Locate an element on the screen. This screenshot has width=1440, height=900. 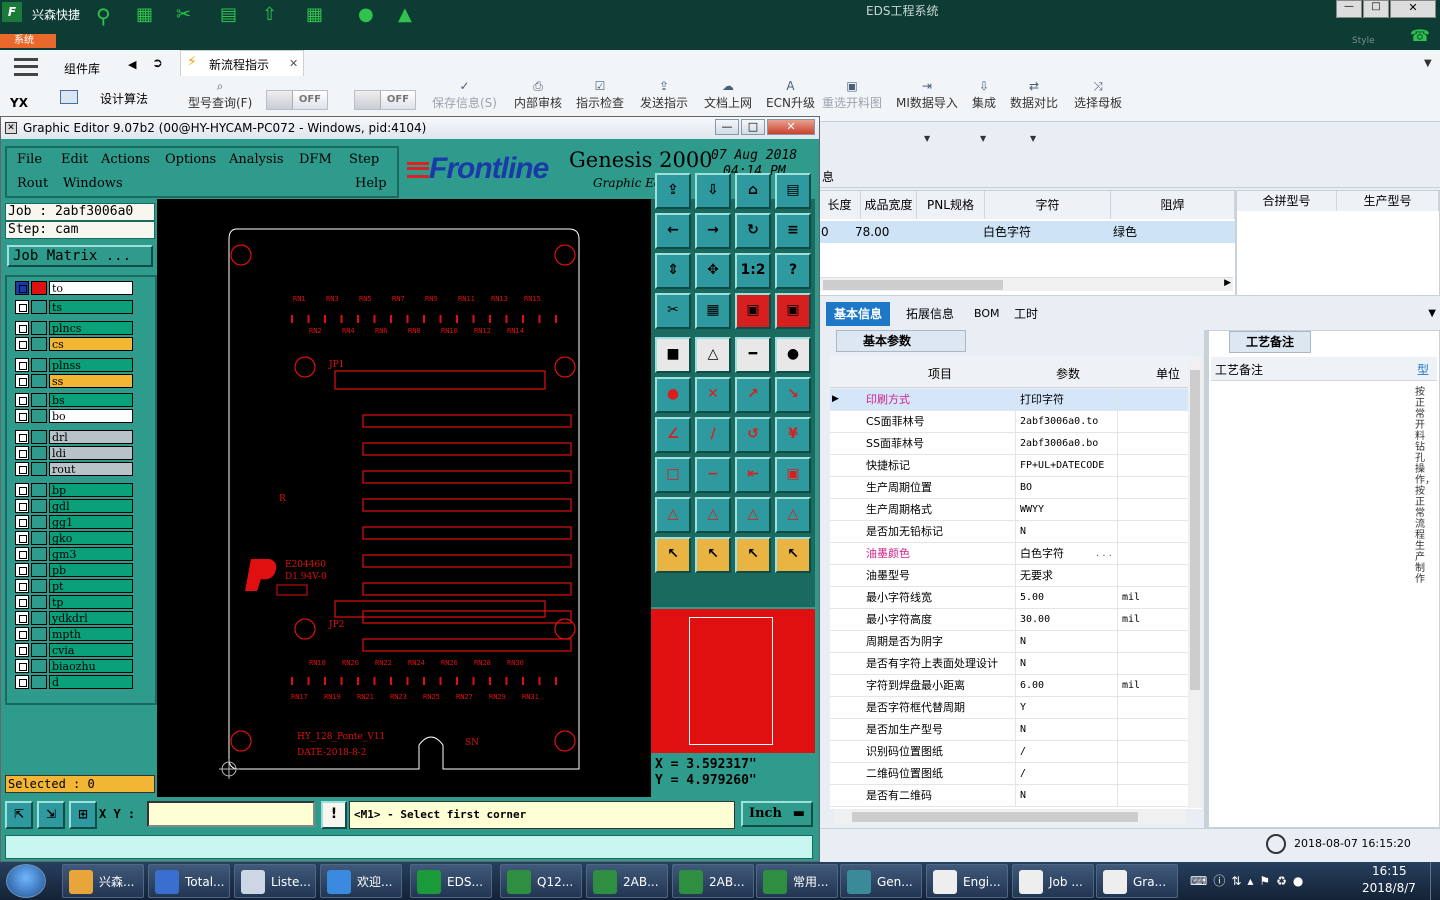
toggle-right: OFF is located at coordinates (385, 100).